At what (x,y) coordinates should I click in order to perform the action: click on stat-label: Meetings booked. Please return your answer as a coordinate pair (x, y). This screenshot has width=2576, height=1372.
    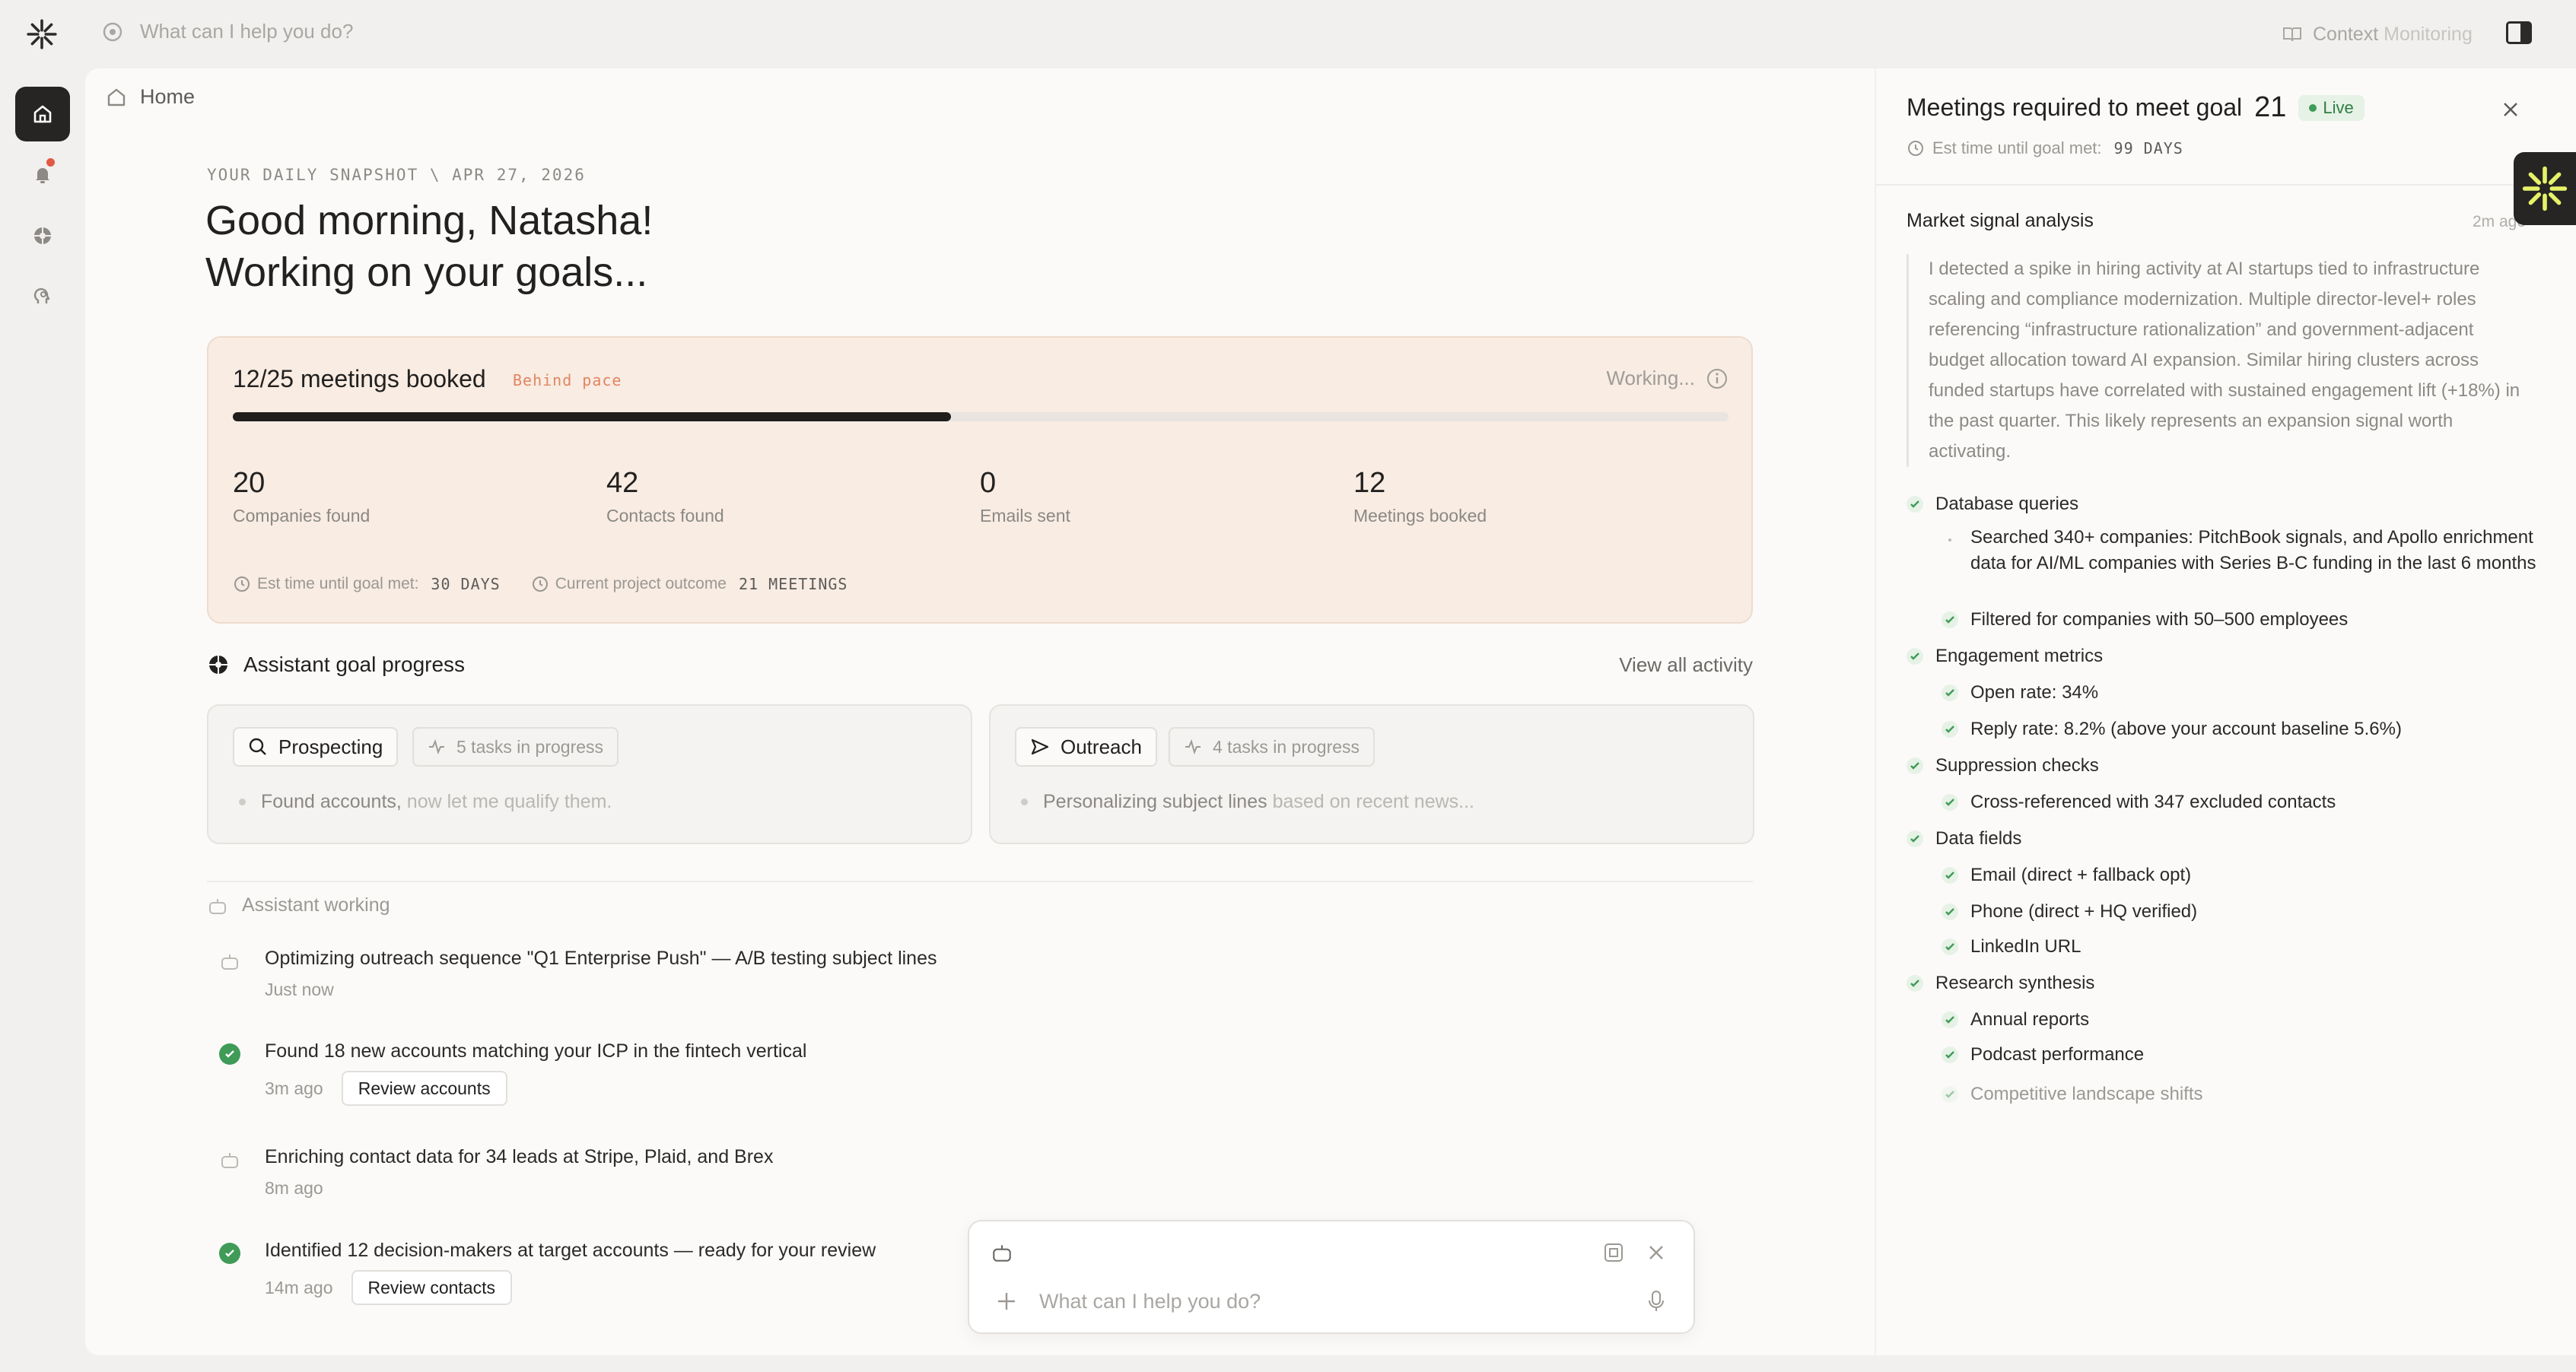
    Looking at the image, I should click on (1420, 516).